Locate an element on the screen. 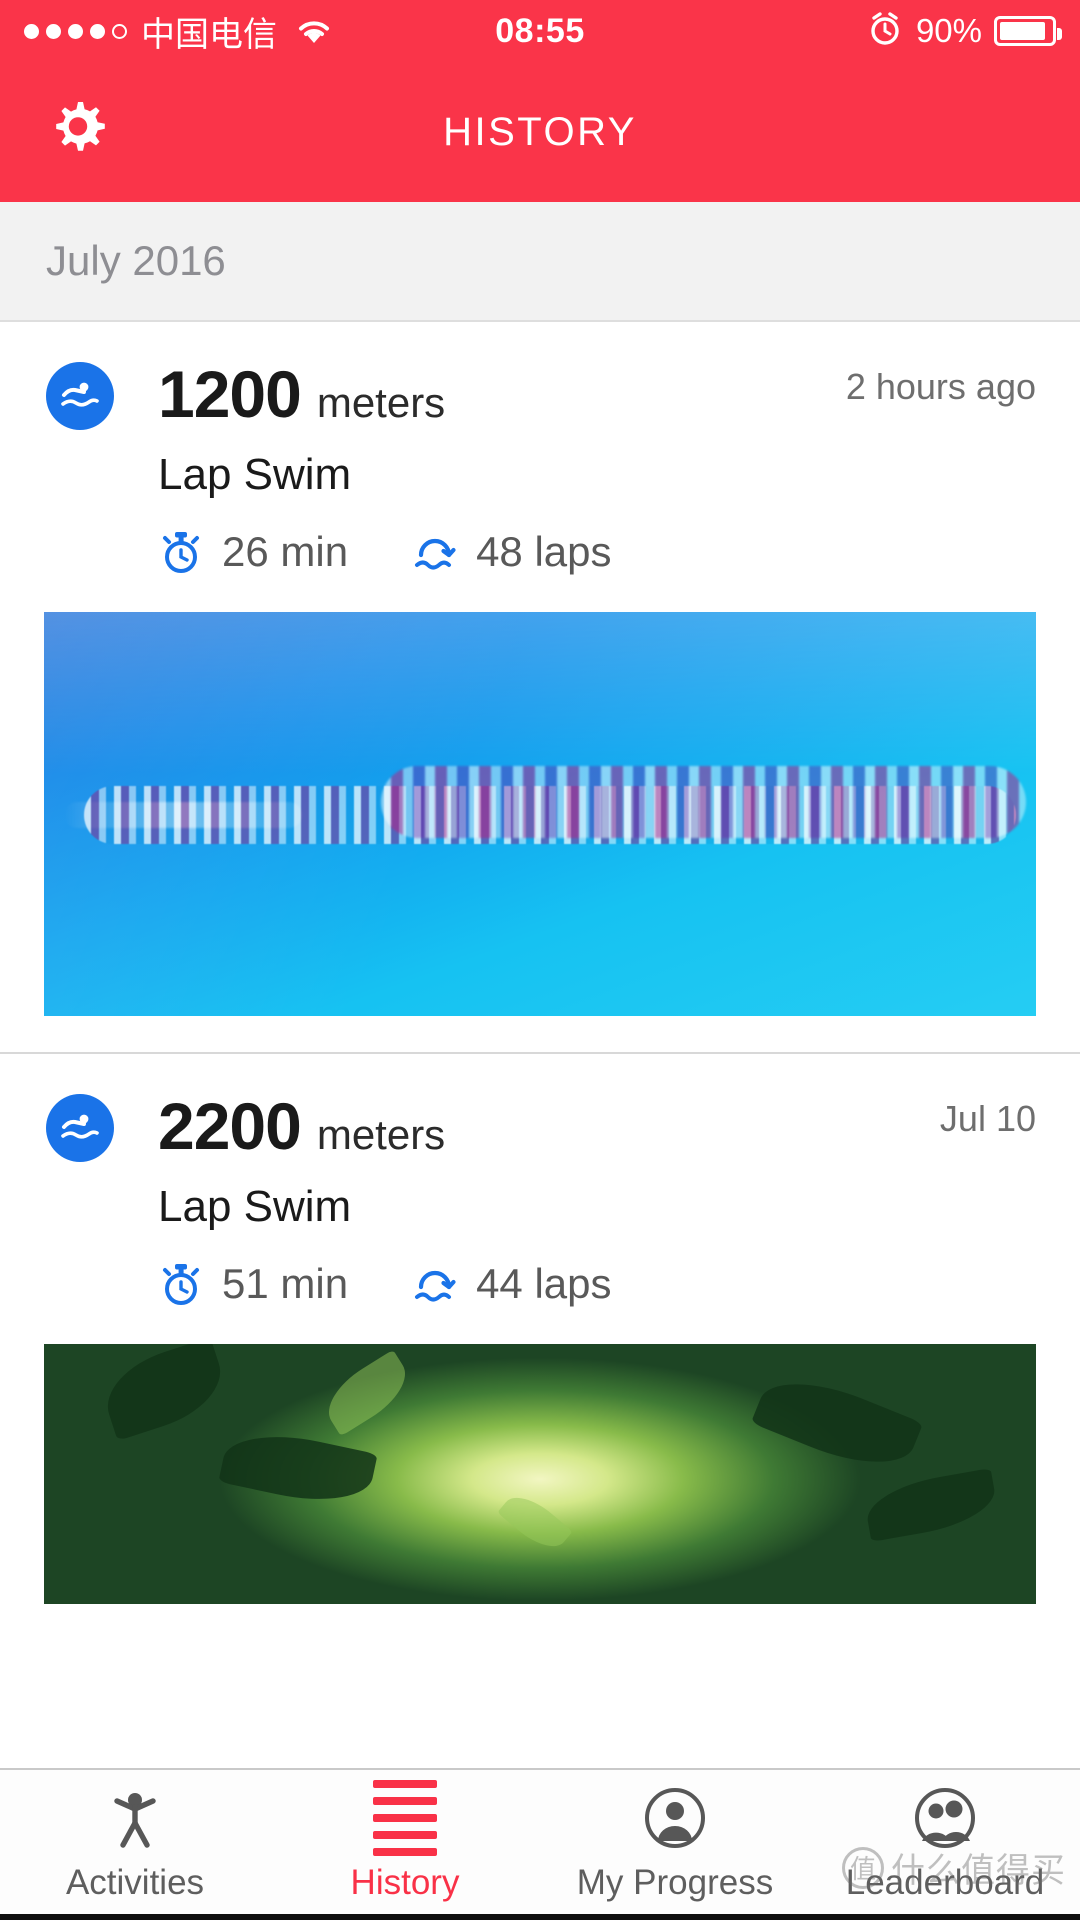 The height and width of the screenshot is (1920, 1080). app-header: HISTORY is located at coordinates (540, 132).